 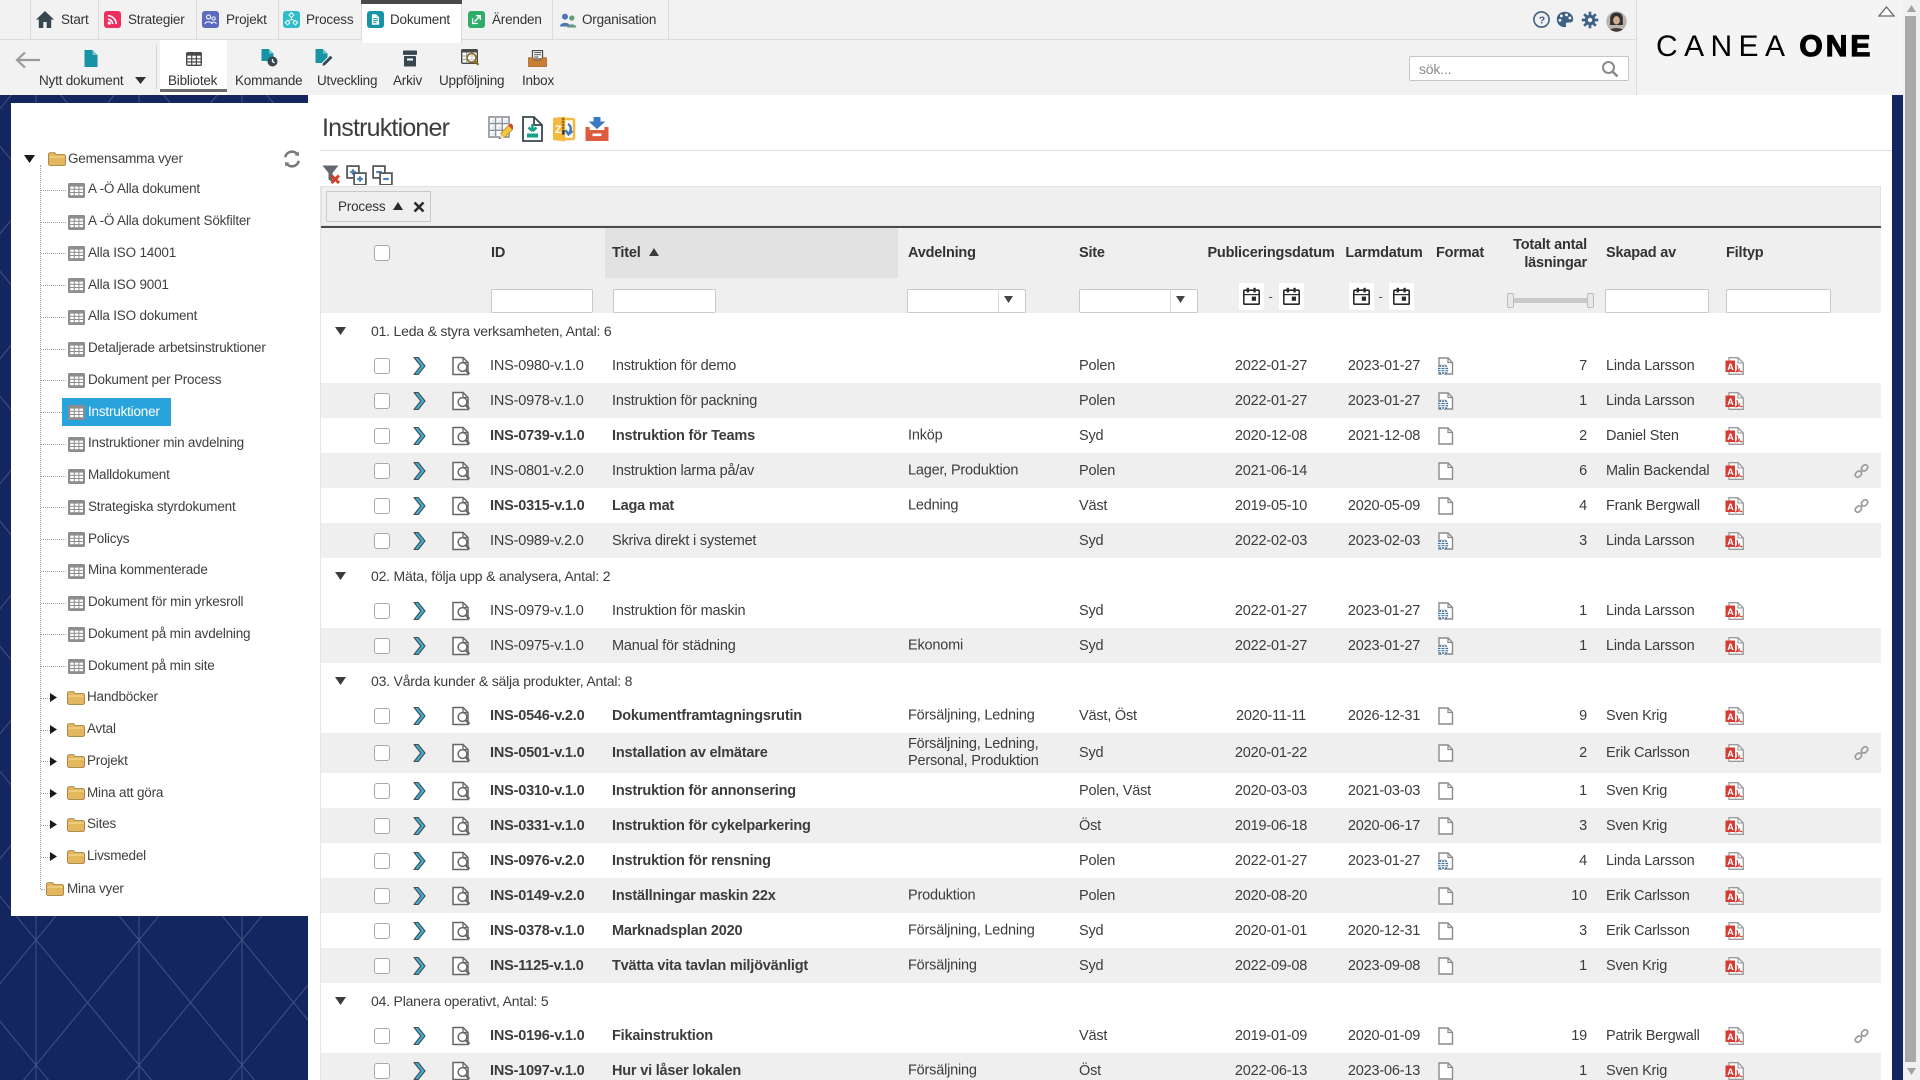 I want to click on svg-text: Z, so click(x=558, y=130).